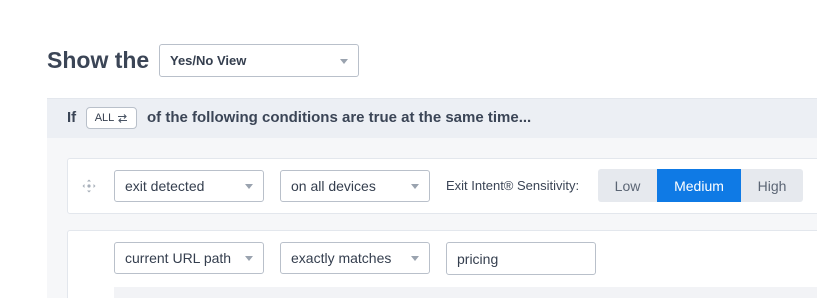  Describe the element at coordinates (178, 258) in the screenshot. I see `target-select-value: current URL path` at that location.